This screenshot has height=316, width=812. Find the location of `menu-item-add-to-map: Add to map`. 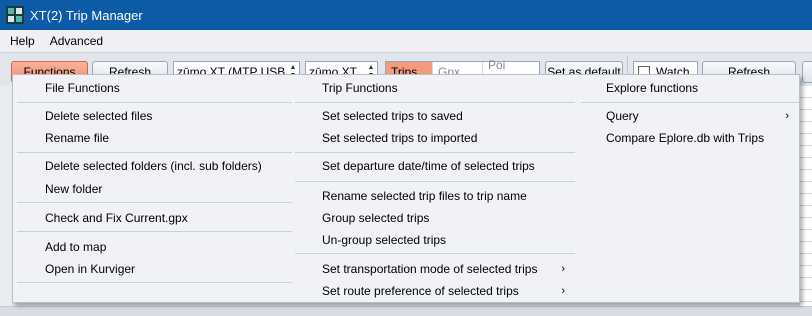

menu-item-add-to-map: Add to map is located at coordinates (154, 247).